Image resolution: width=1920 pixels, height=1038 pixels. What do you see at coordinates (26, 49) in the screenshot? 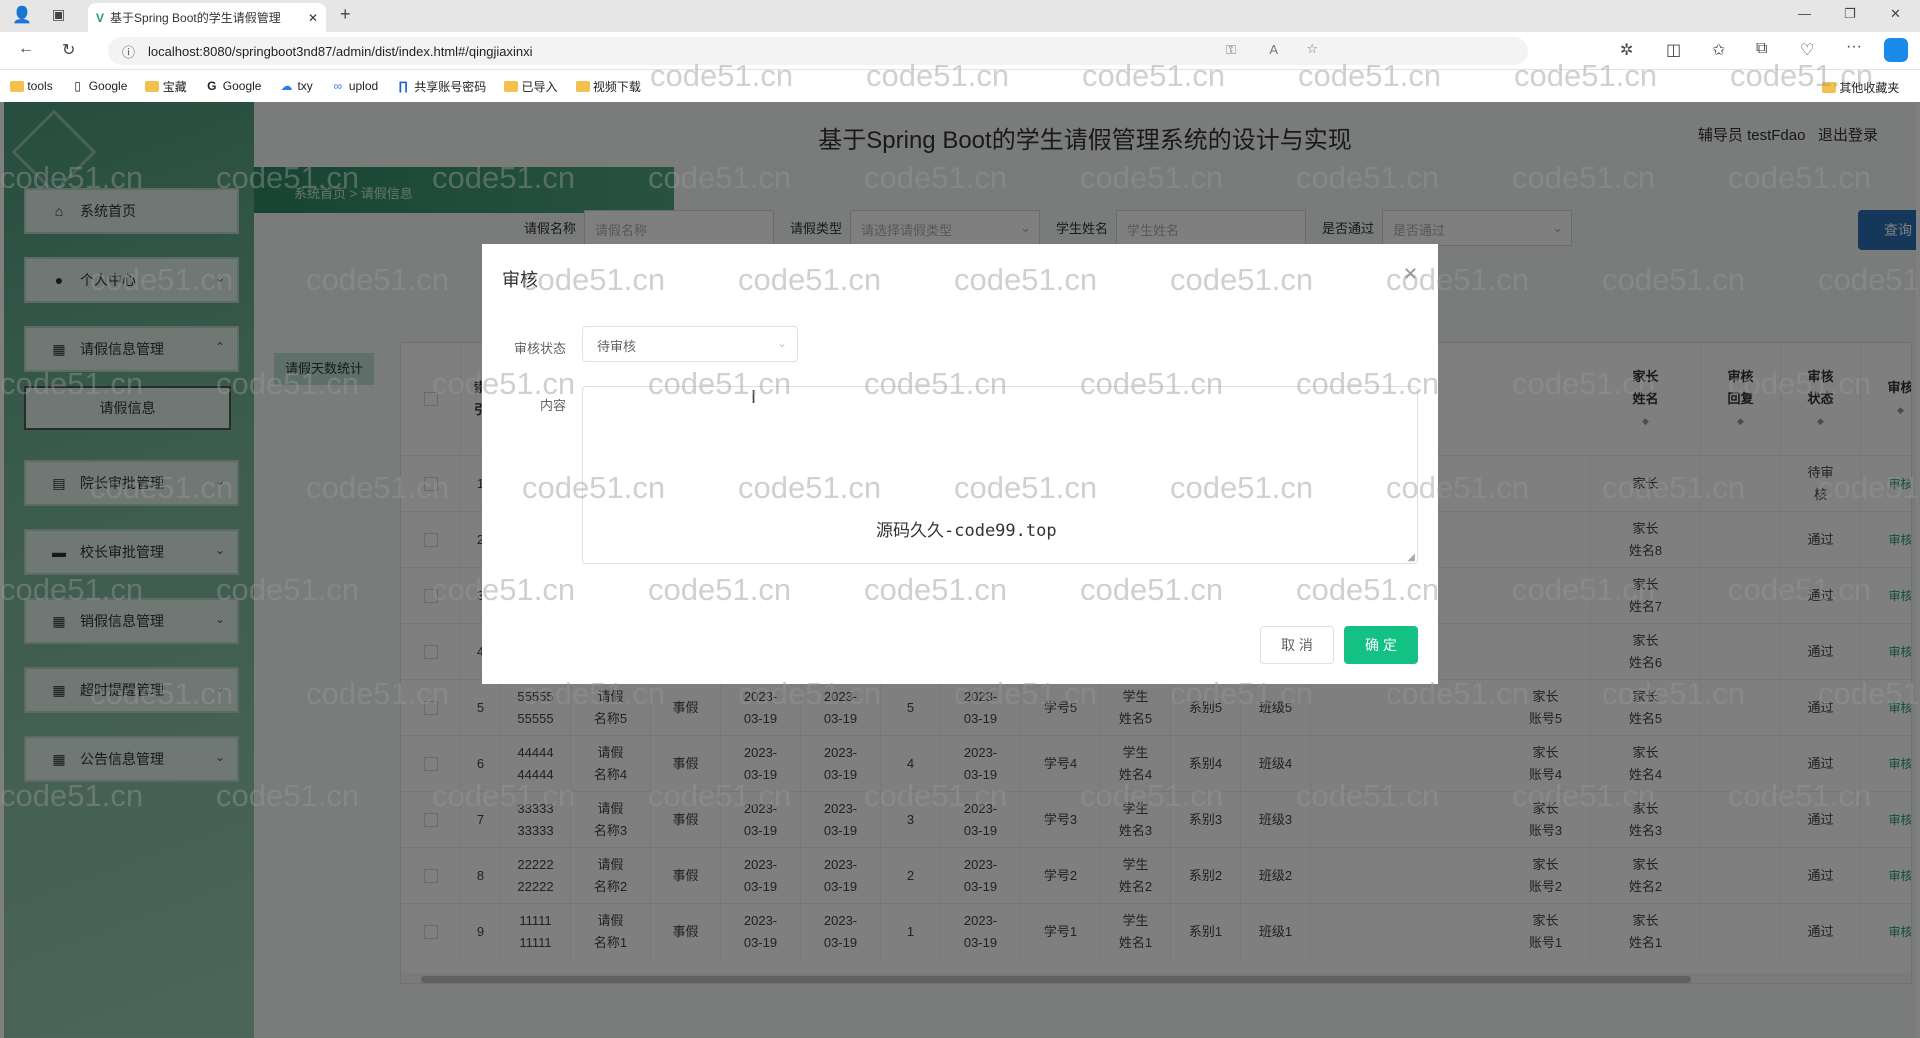
I see `back-icon: ←` at bounding box center [26, 49].